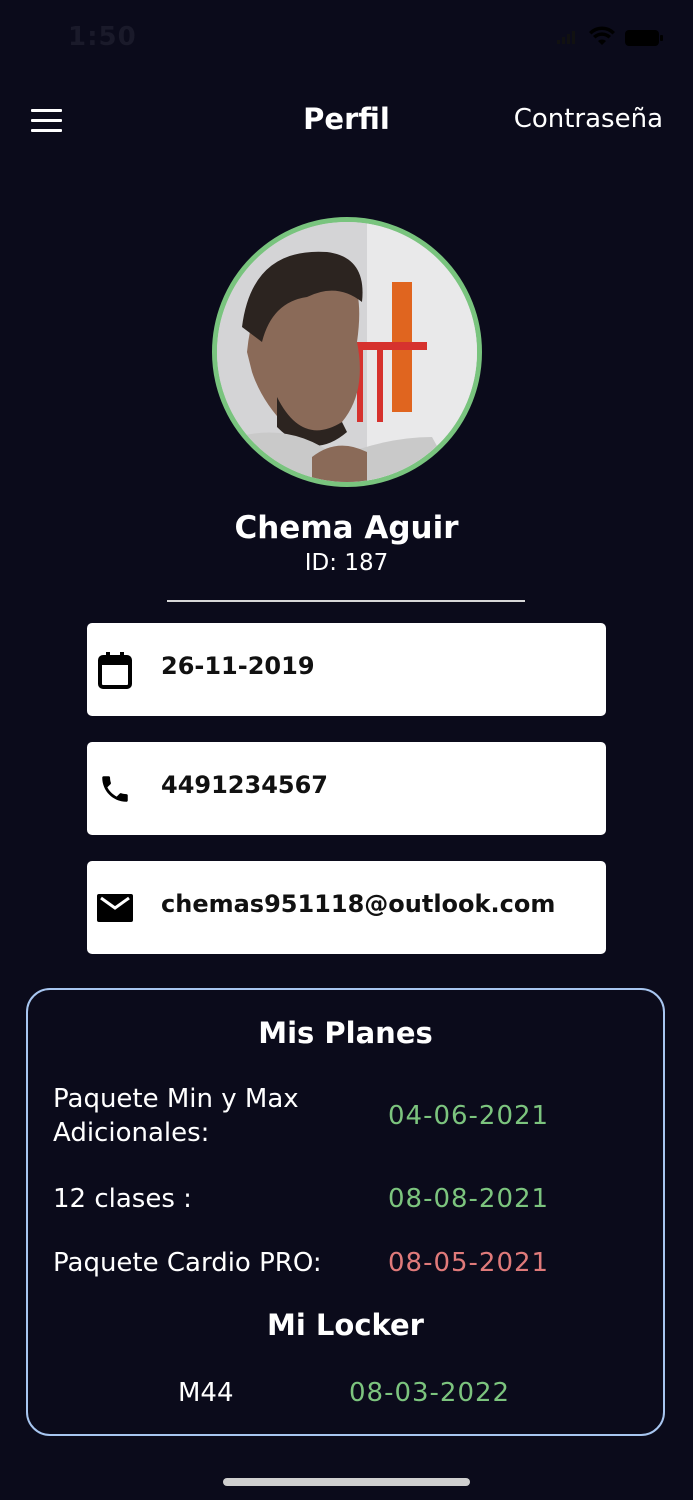 Image resolution: width=693 pixels, height=1500 pixels. Describe the element at coordinates (115, 908) in the screenshot. I see `mail-icon` at that location.